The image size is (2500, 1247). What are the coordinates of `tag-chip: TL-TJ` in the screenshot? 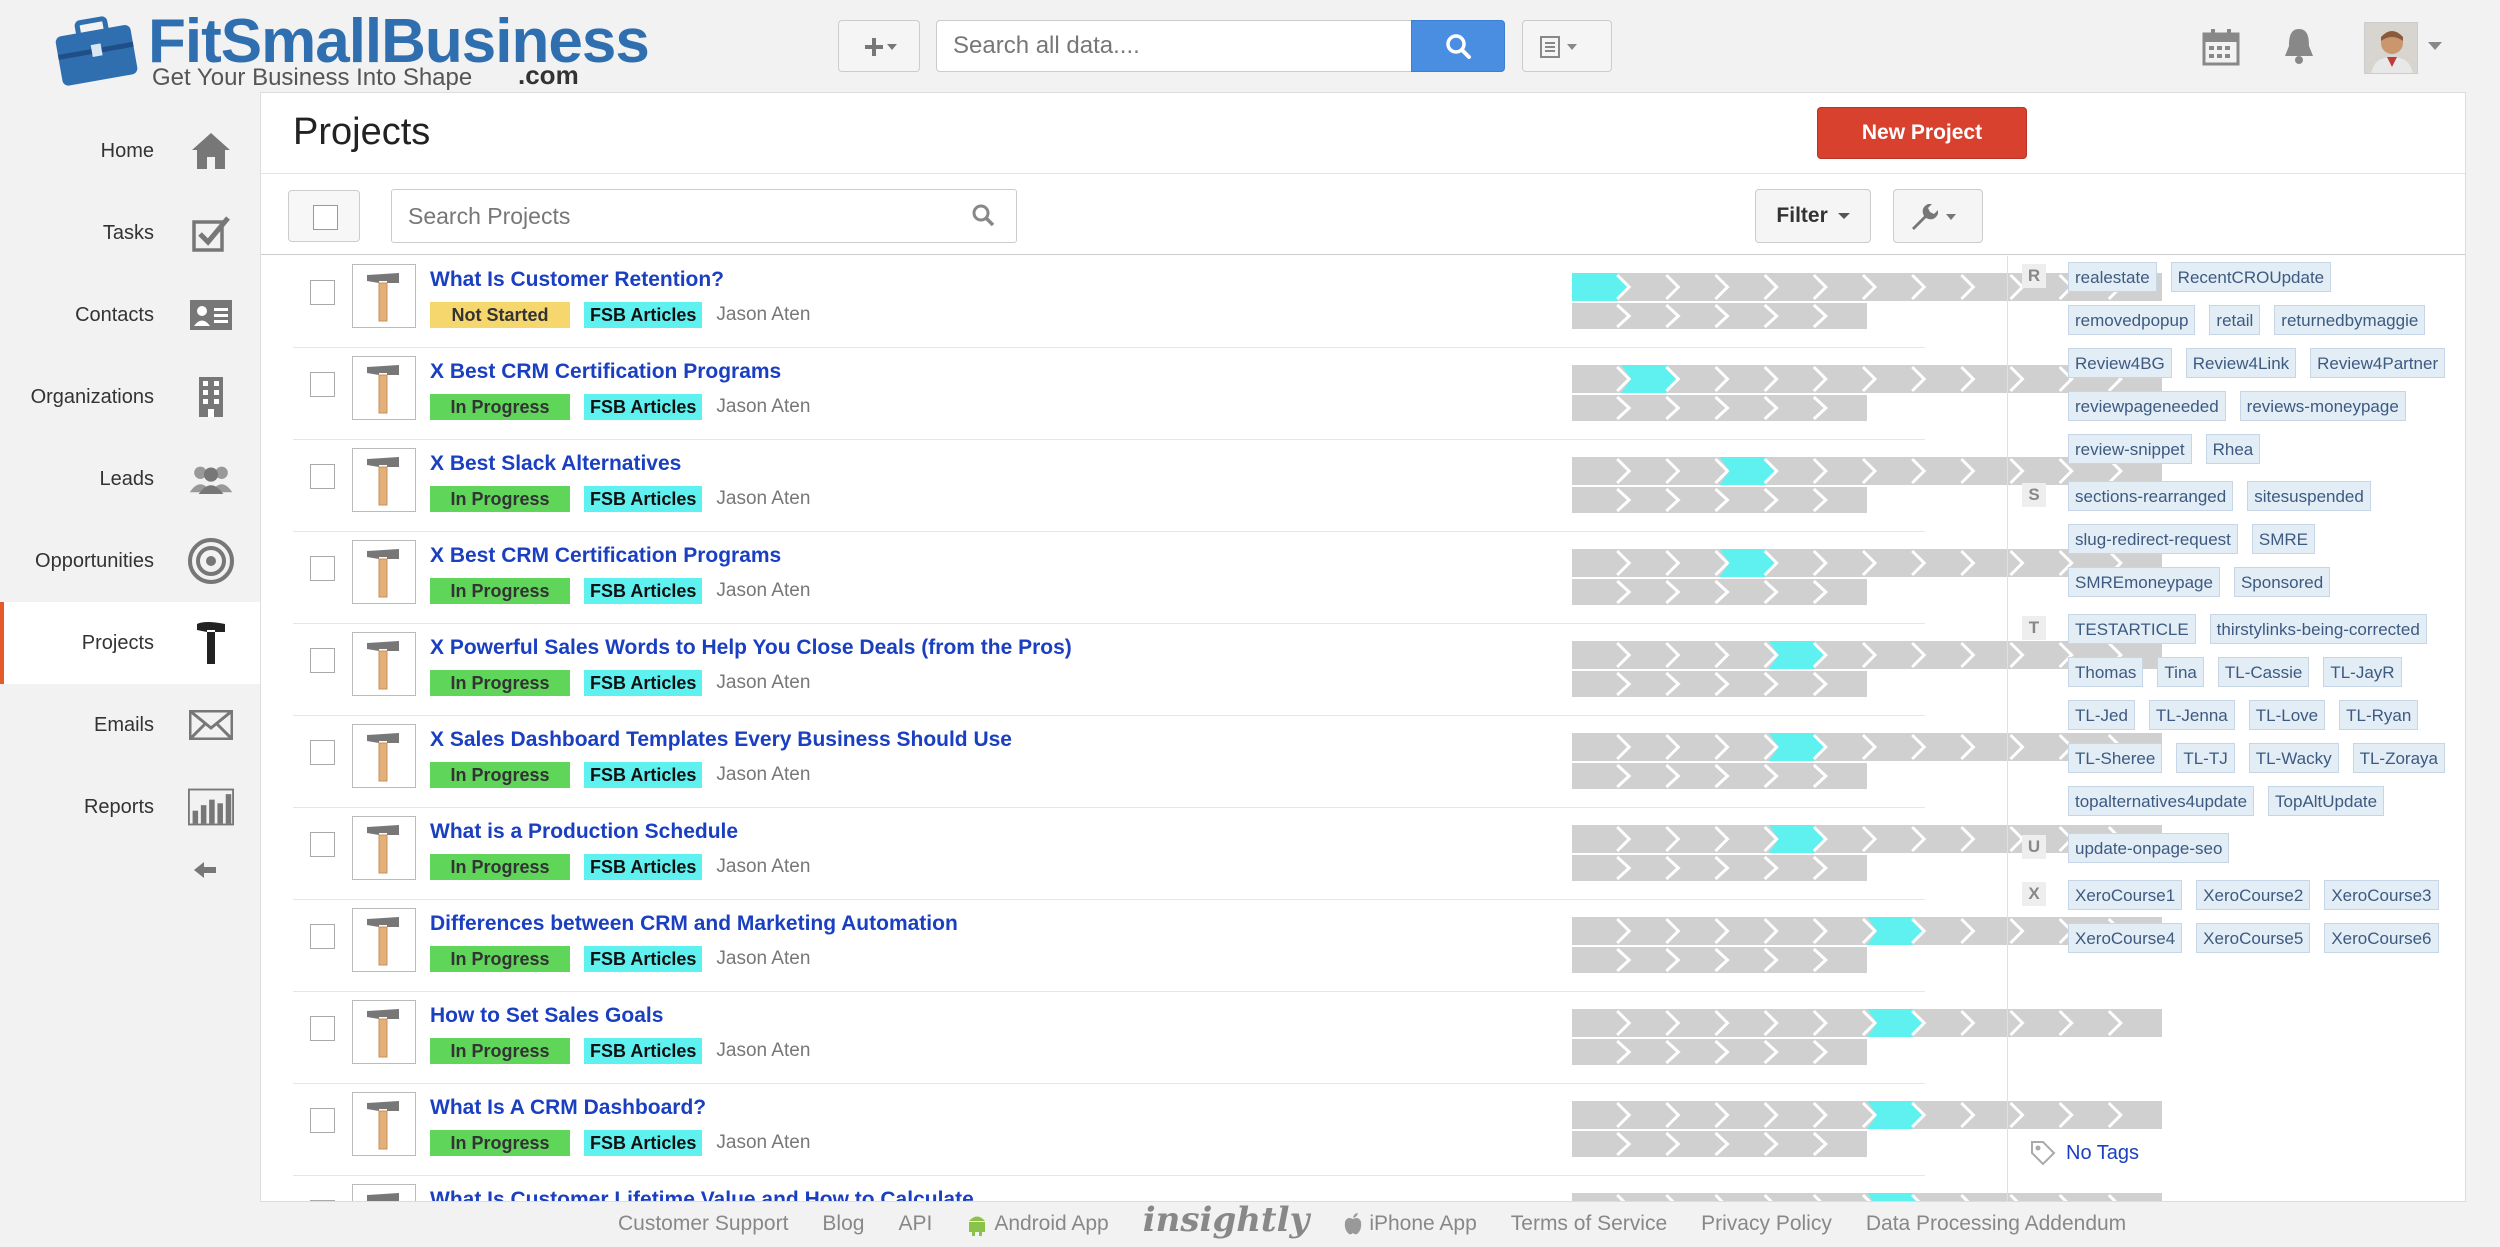 It's located at (2205, 758).